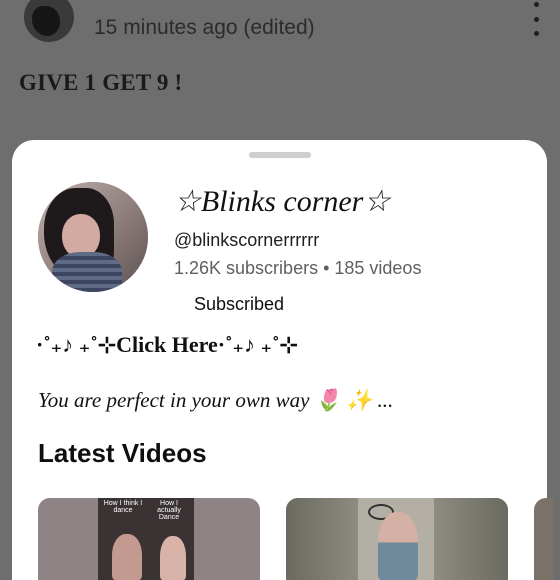 This screenshot has width=560, height=580. Describe the element at coordinates (298, 268) in the screenshot. I see `channel-stats: 1.26K subscribers • 185 videos` at that location.